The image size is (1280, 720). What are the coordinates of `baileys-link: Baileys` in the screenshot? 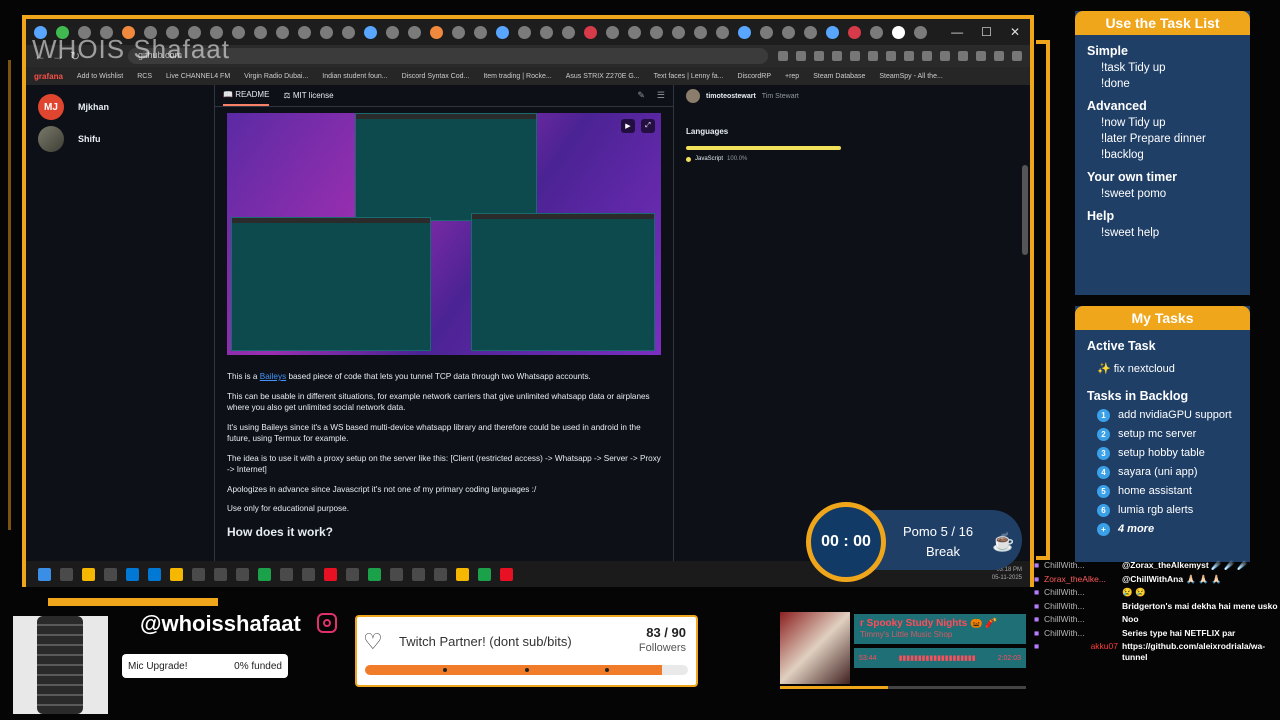 It's located at (273, 376).